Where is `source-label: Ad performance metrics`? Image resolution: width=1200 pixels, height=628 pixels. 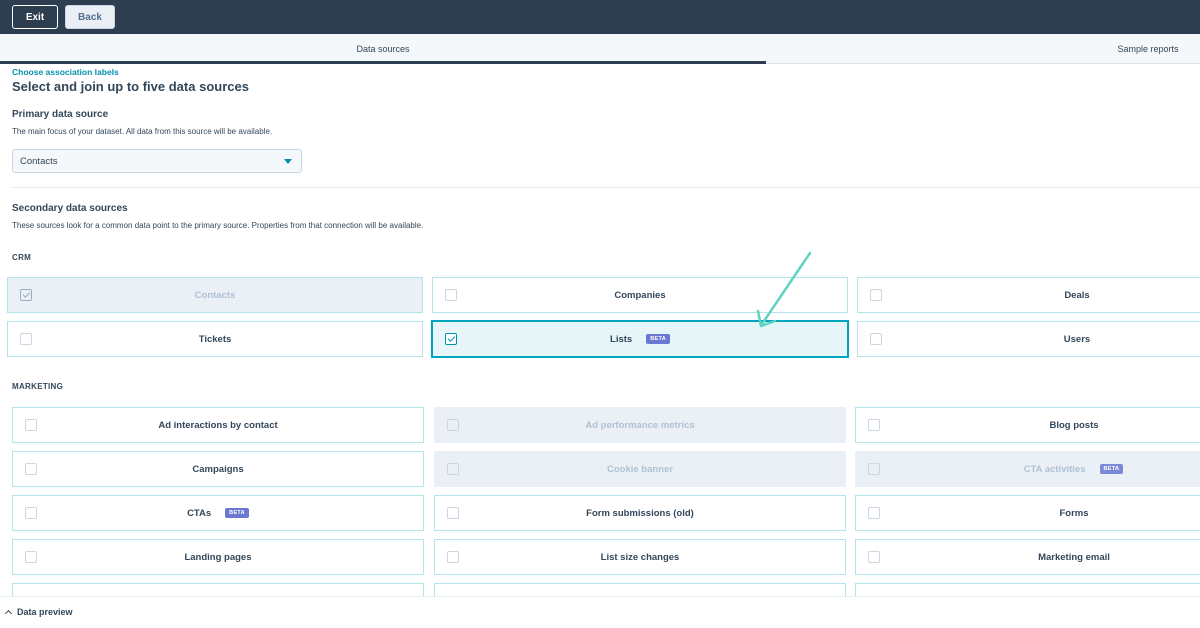
source-label: Ad performance metrics is located at coordinates (640, 425).